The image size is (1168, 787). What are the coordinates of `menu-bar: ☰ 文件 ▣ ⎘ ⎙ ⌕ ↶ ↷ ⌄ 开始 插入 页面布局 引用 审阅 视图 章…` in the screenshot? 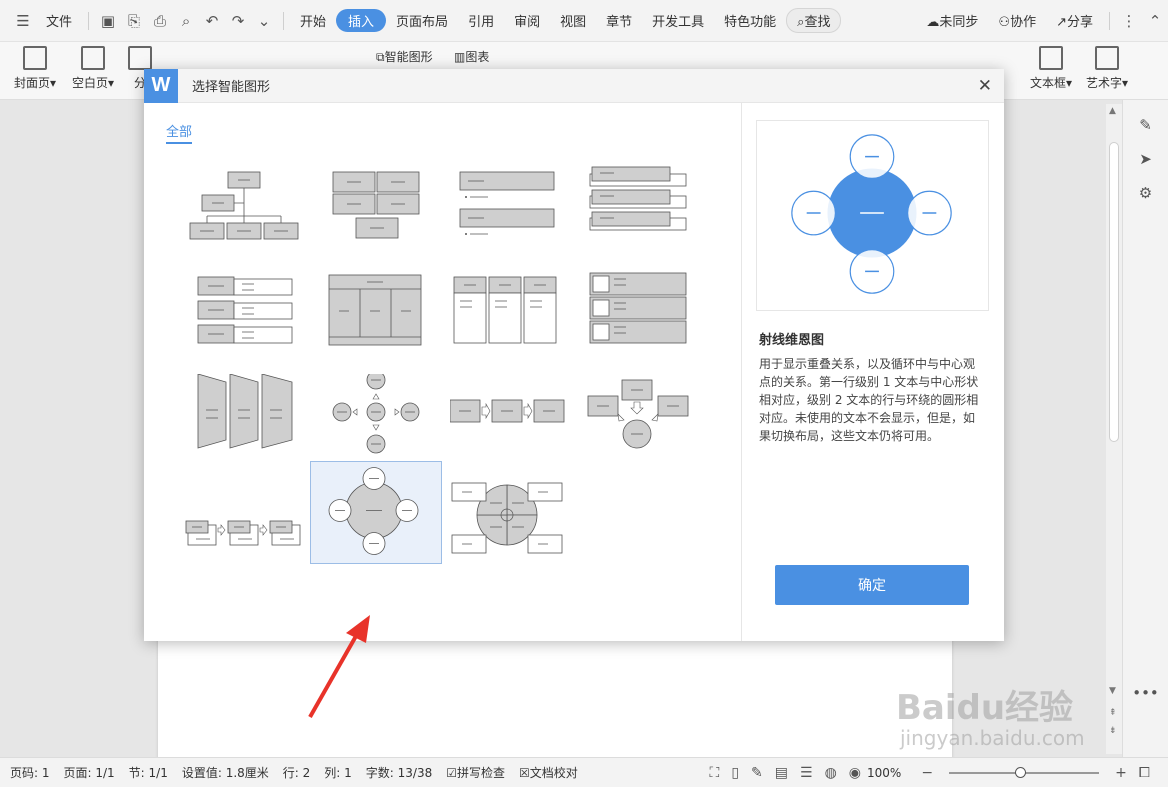 It's located at (584, 21).